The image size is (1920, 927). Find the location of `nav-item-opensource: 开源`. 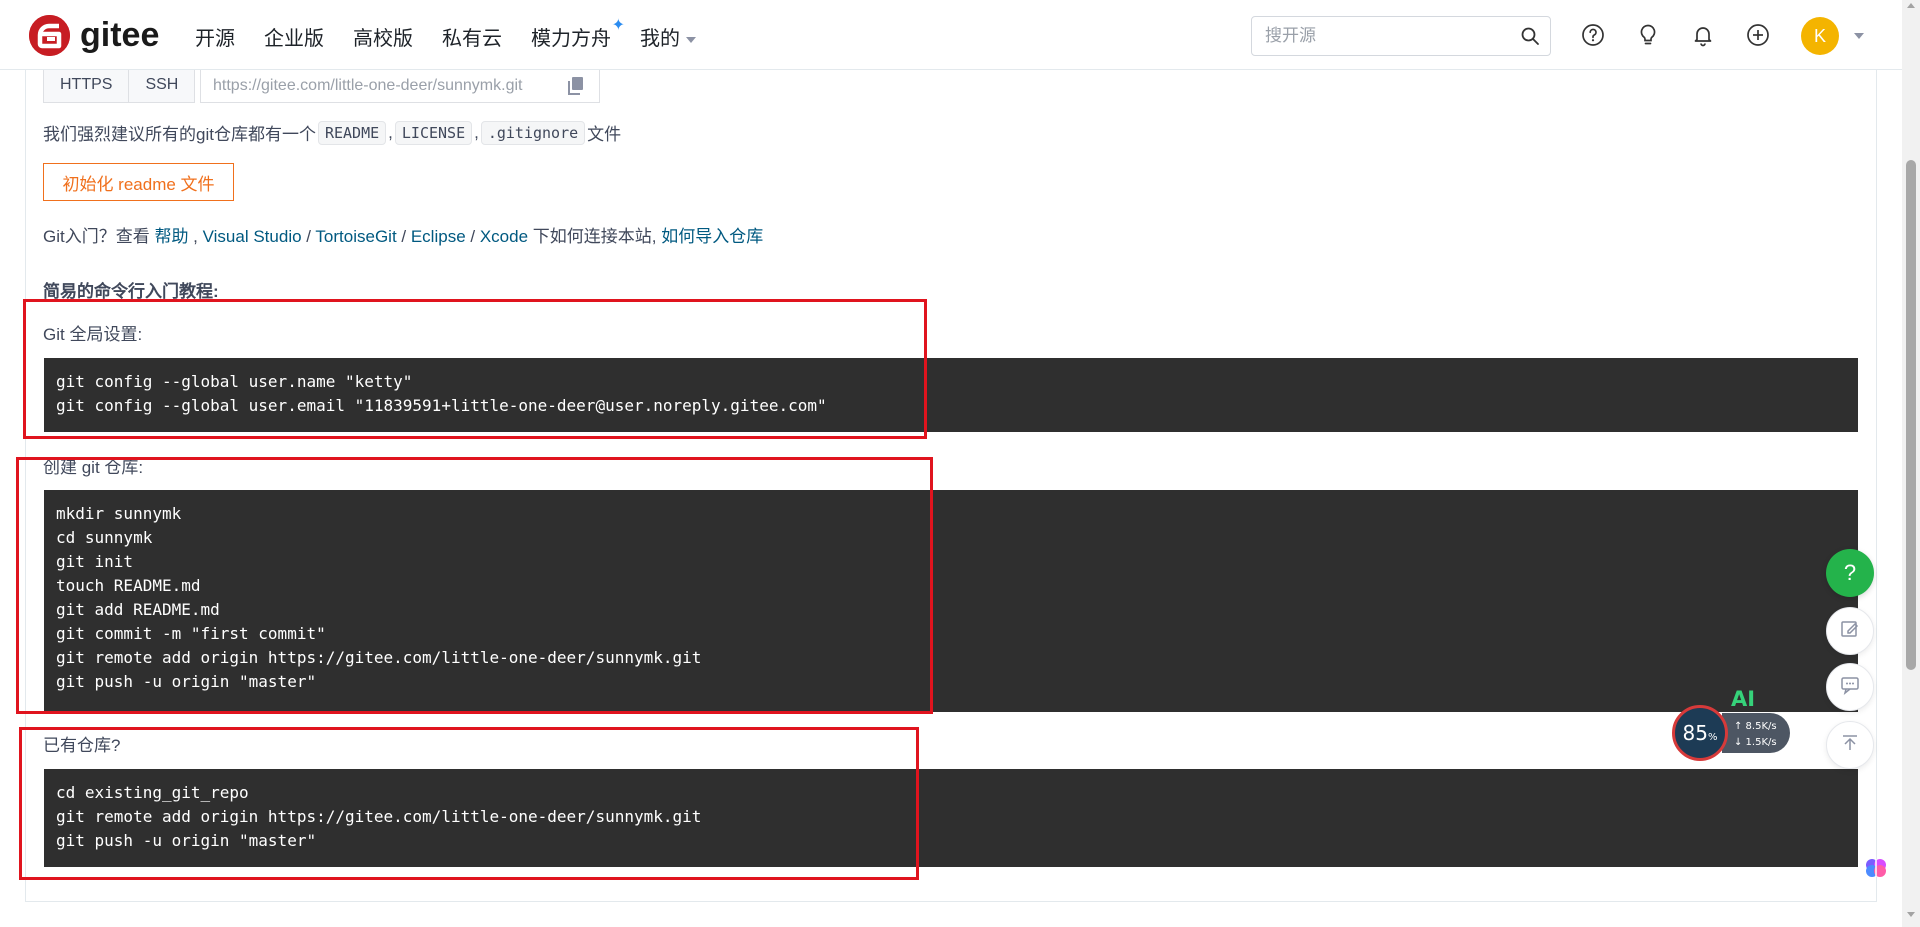

nav-item-opensource: 开源 is located at coordinates (215, 36).